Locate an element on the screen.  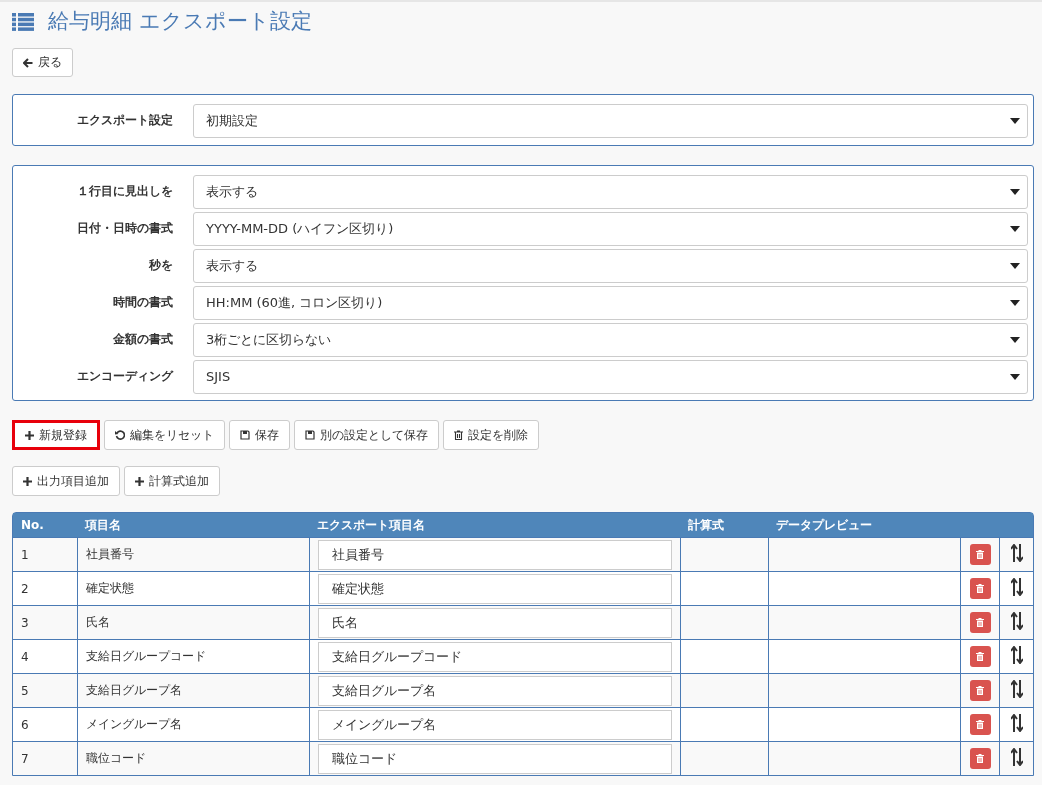
table-cell: 7 is located at coordinates (45, 758).